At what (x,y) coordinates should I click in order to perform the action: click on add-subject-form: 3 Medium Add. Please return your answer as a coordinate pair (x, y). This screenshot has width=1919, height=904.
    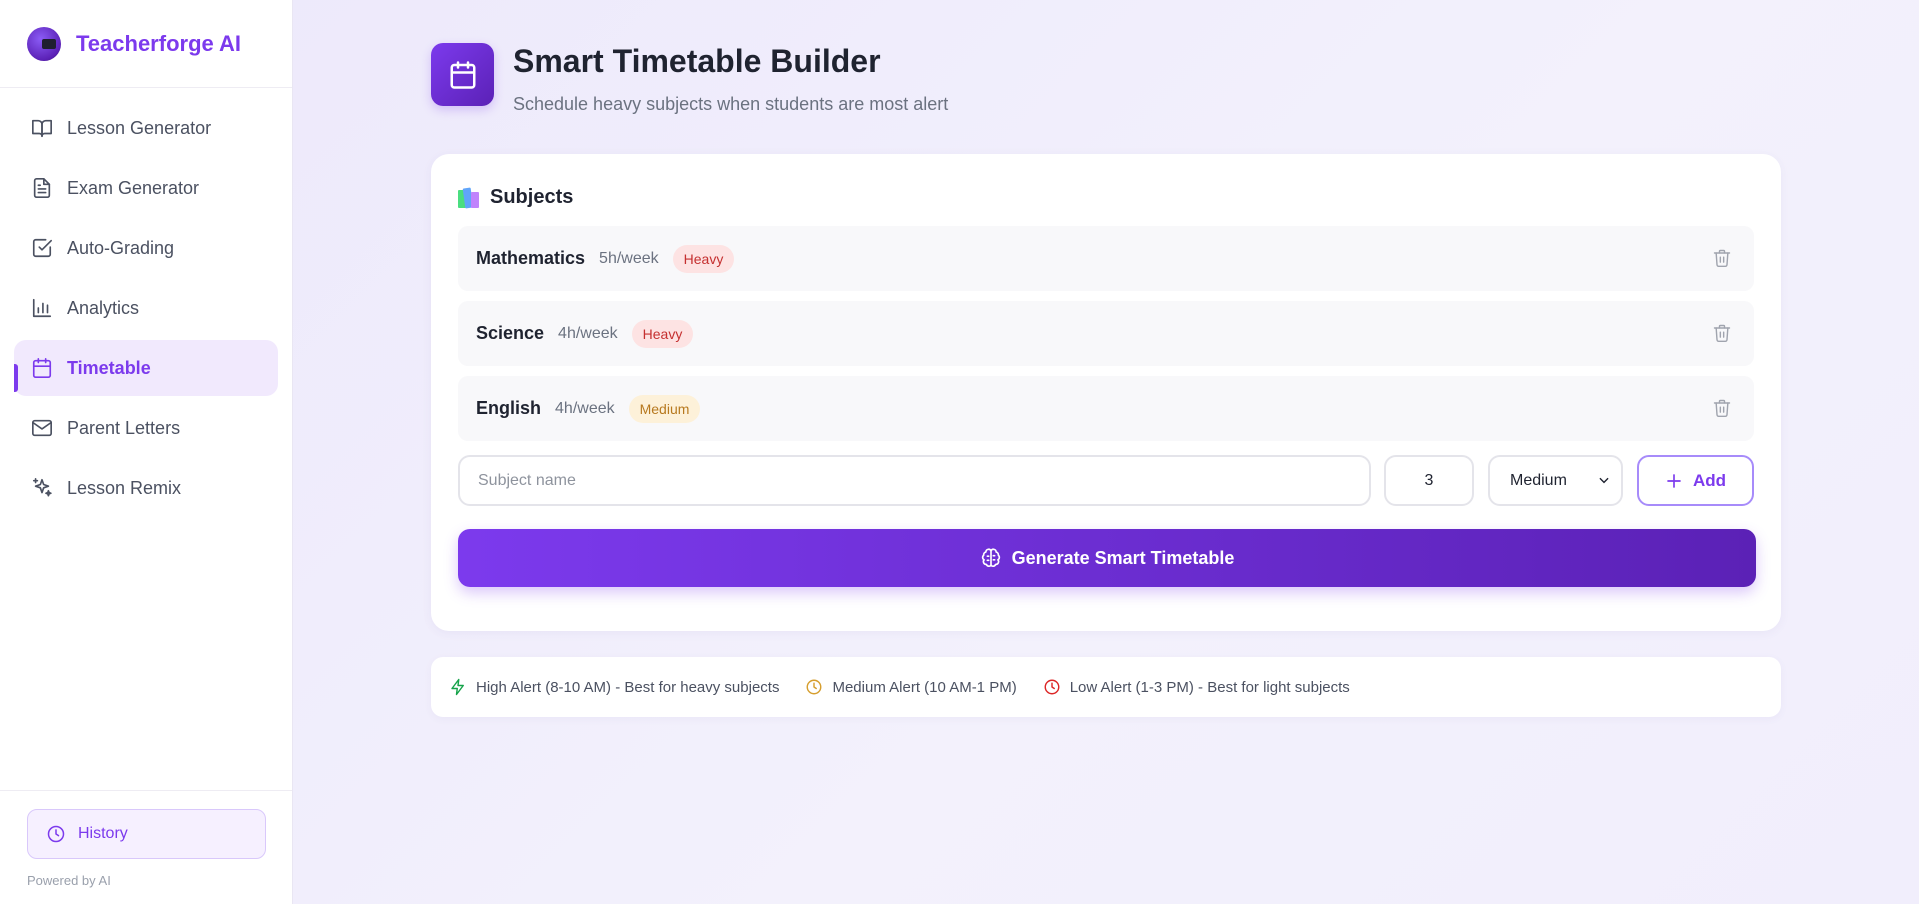
    Looking at the image, I should click on (1106, 480).